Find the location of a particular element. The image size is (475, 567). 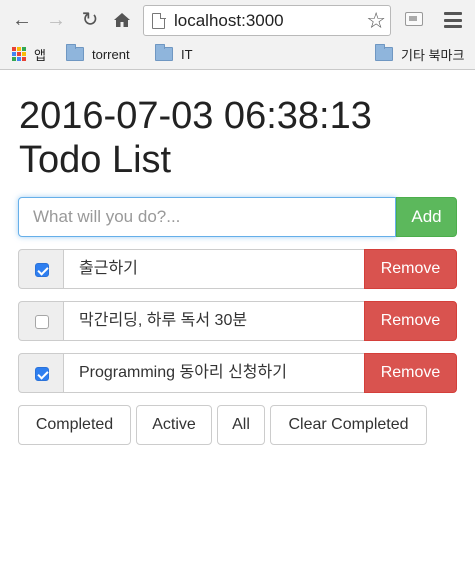

todo-item: 출근하기 Remove is located at coordinates (237, 269).